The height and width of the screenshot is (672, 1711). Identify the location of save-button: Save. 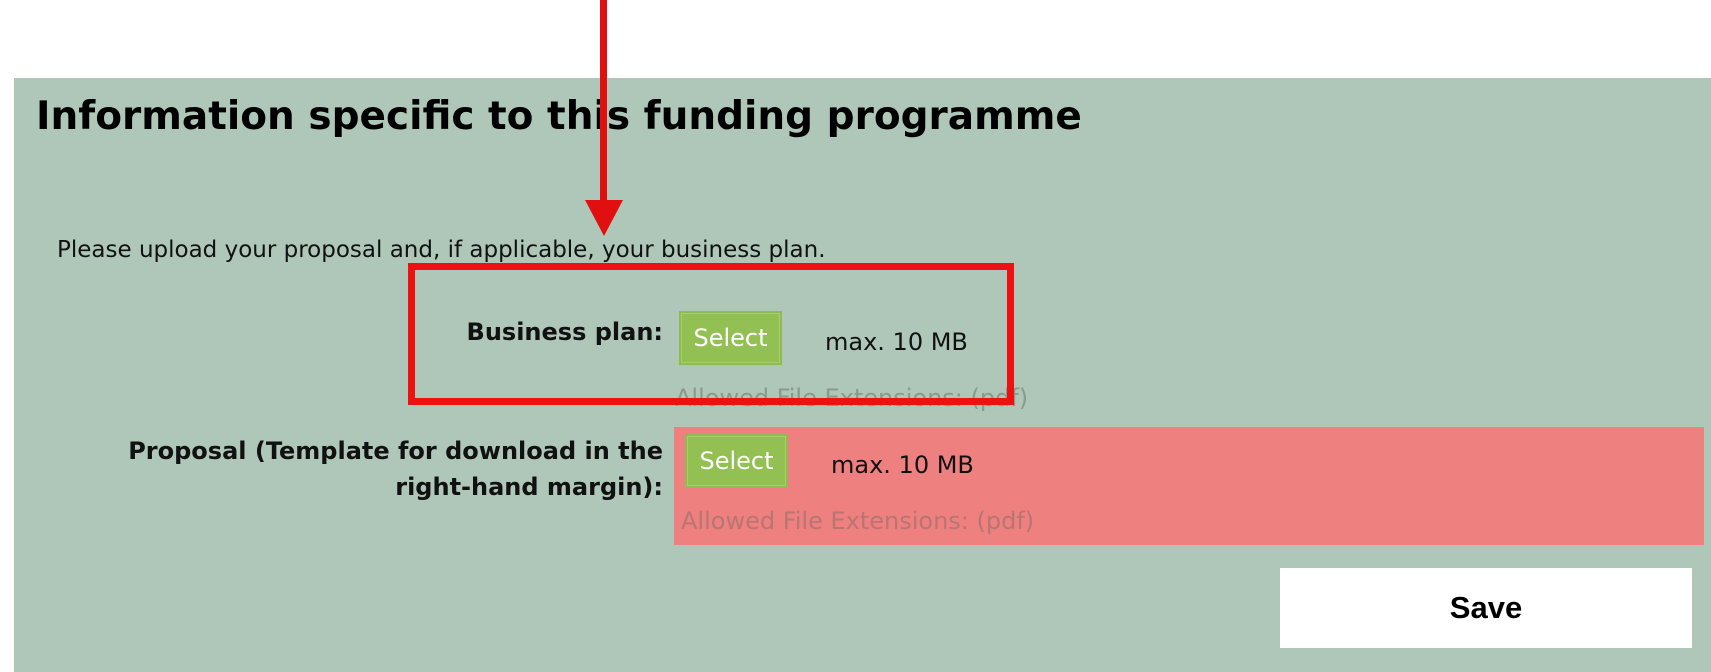
(1486, 608).